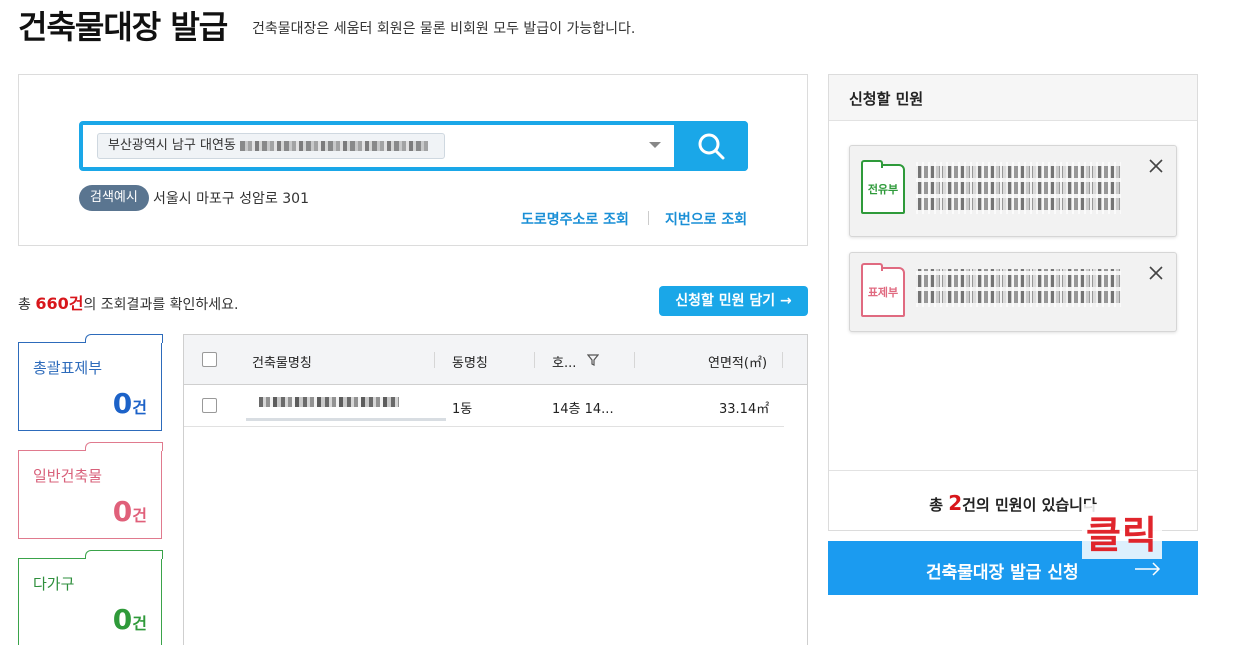 The image size is (1233, 645). I want to click on selected-address-tag: 부산광역시 남구 대연동, so click(271, 146).